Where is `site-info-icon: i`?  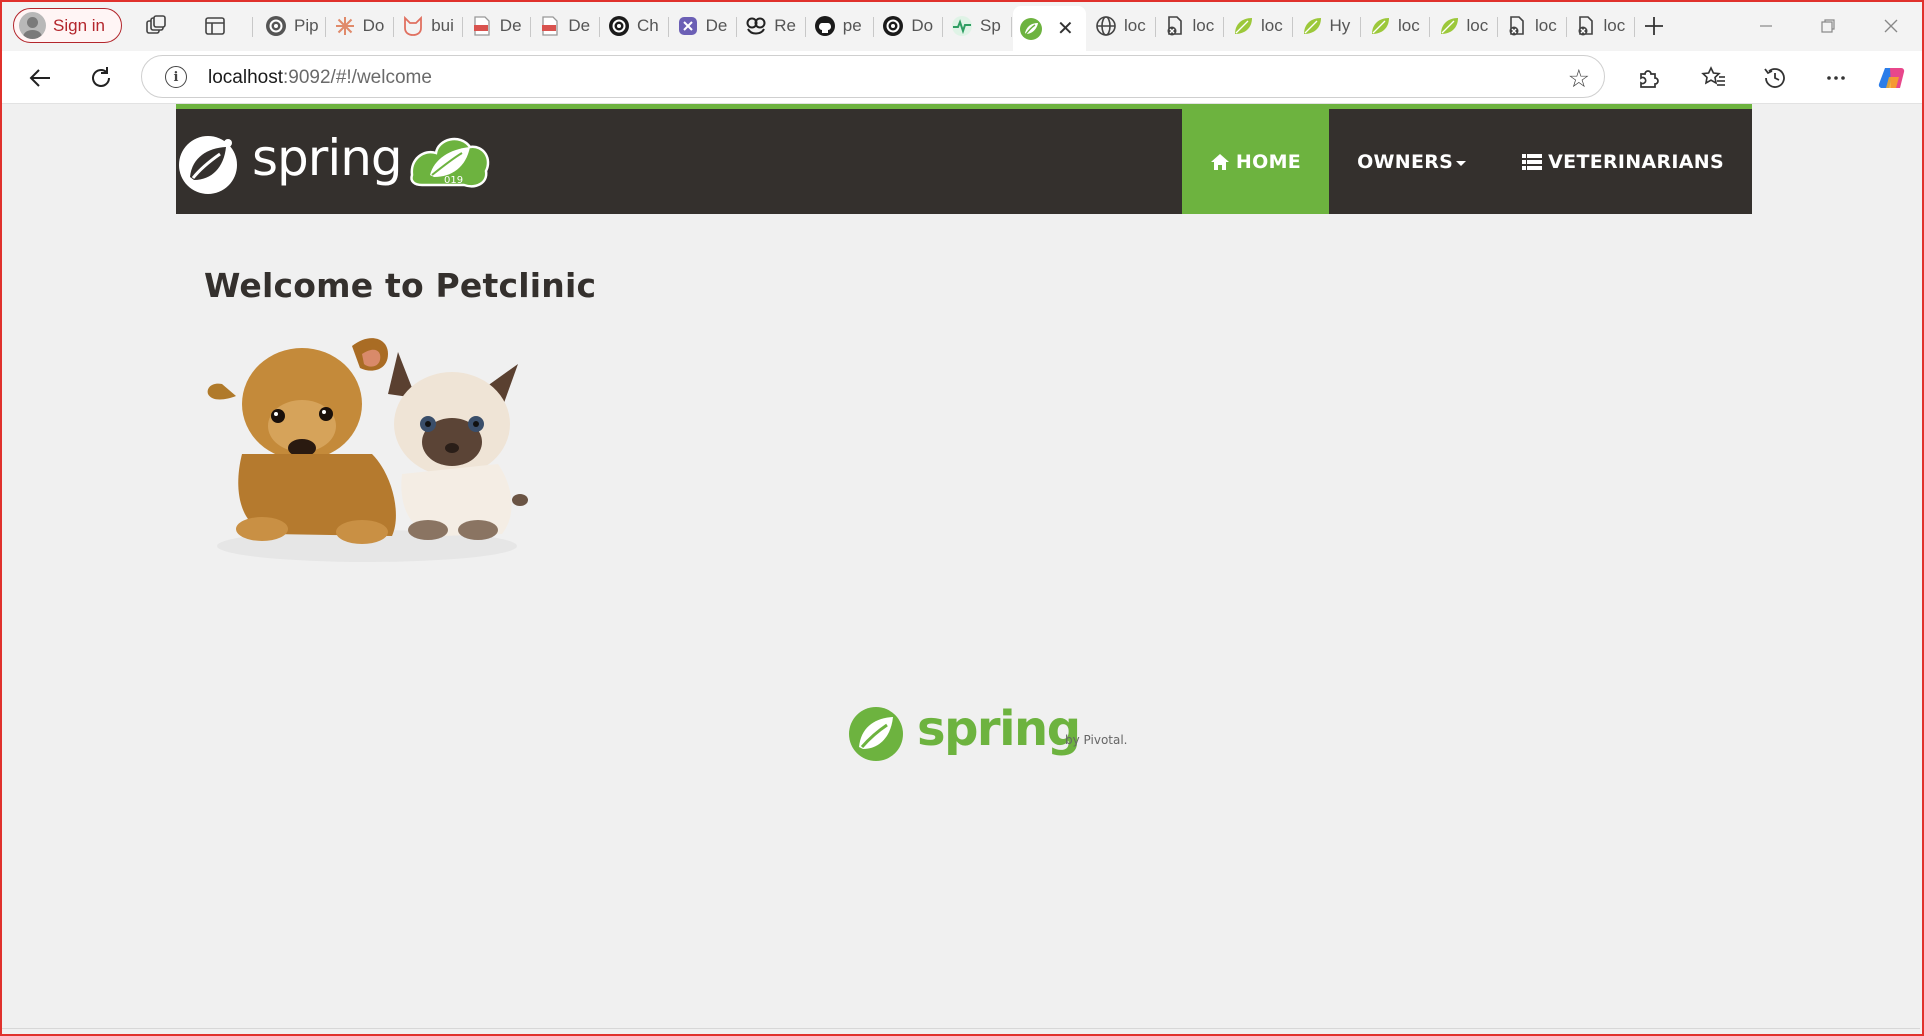 site-info-icon: i is located at coordinates (176, 77).